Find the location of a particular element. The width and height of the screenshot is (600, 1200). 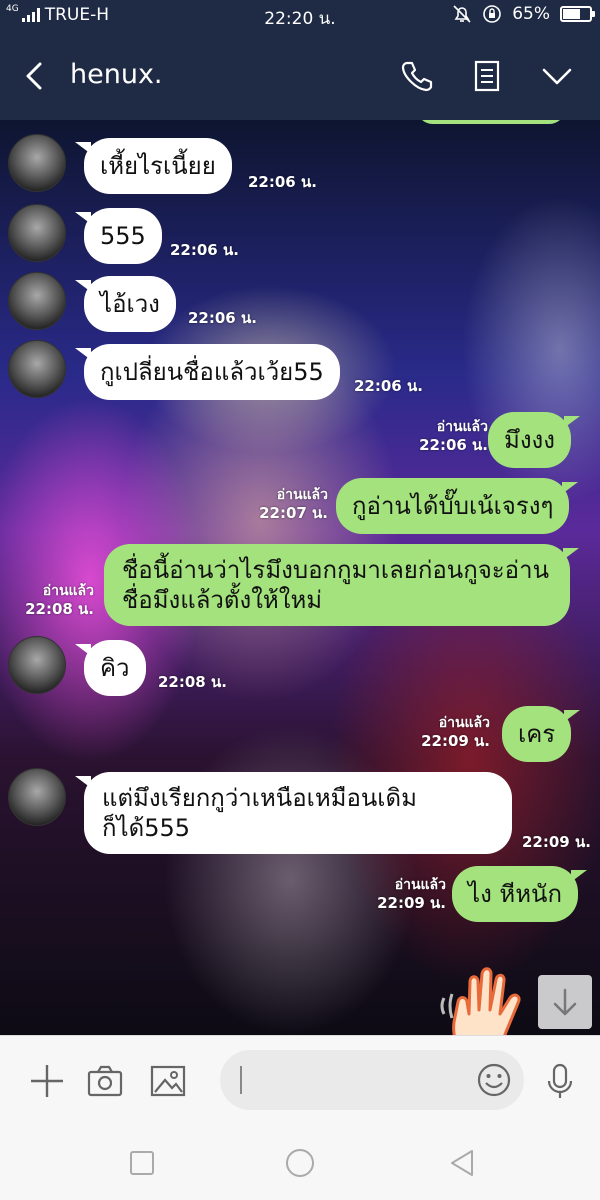

system-navigation-bar is located at coordinates (300, 1162).